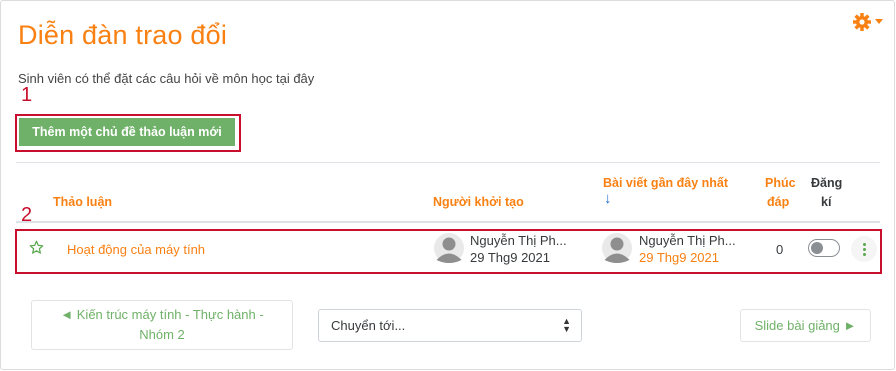  What do you see at coordinates (82, 202) in the screenshot?
I see `column-header-discussion: Thảo luận` at bounding box center [82, 202].